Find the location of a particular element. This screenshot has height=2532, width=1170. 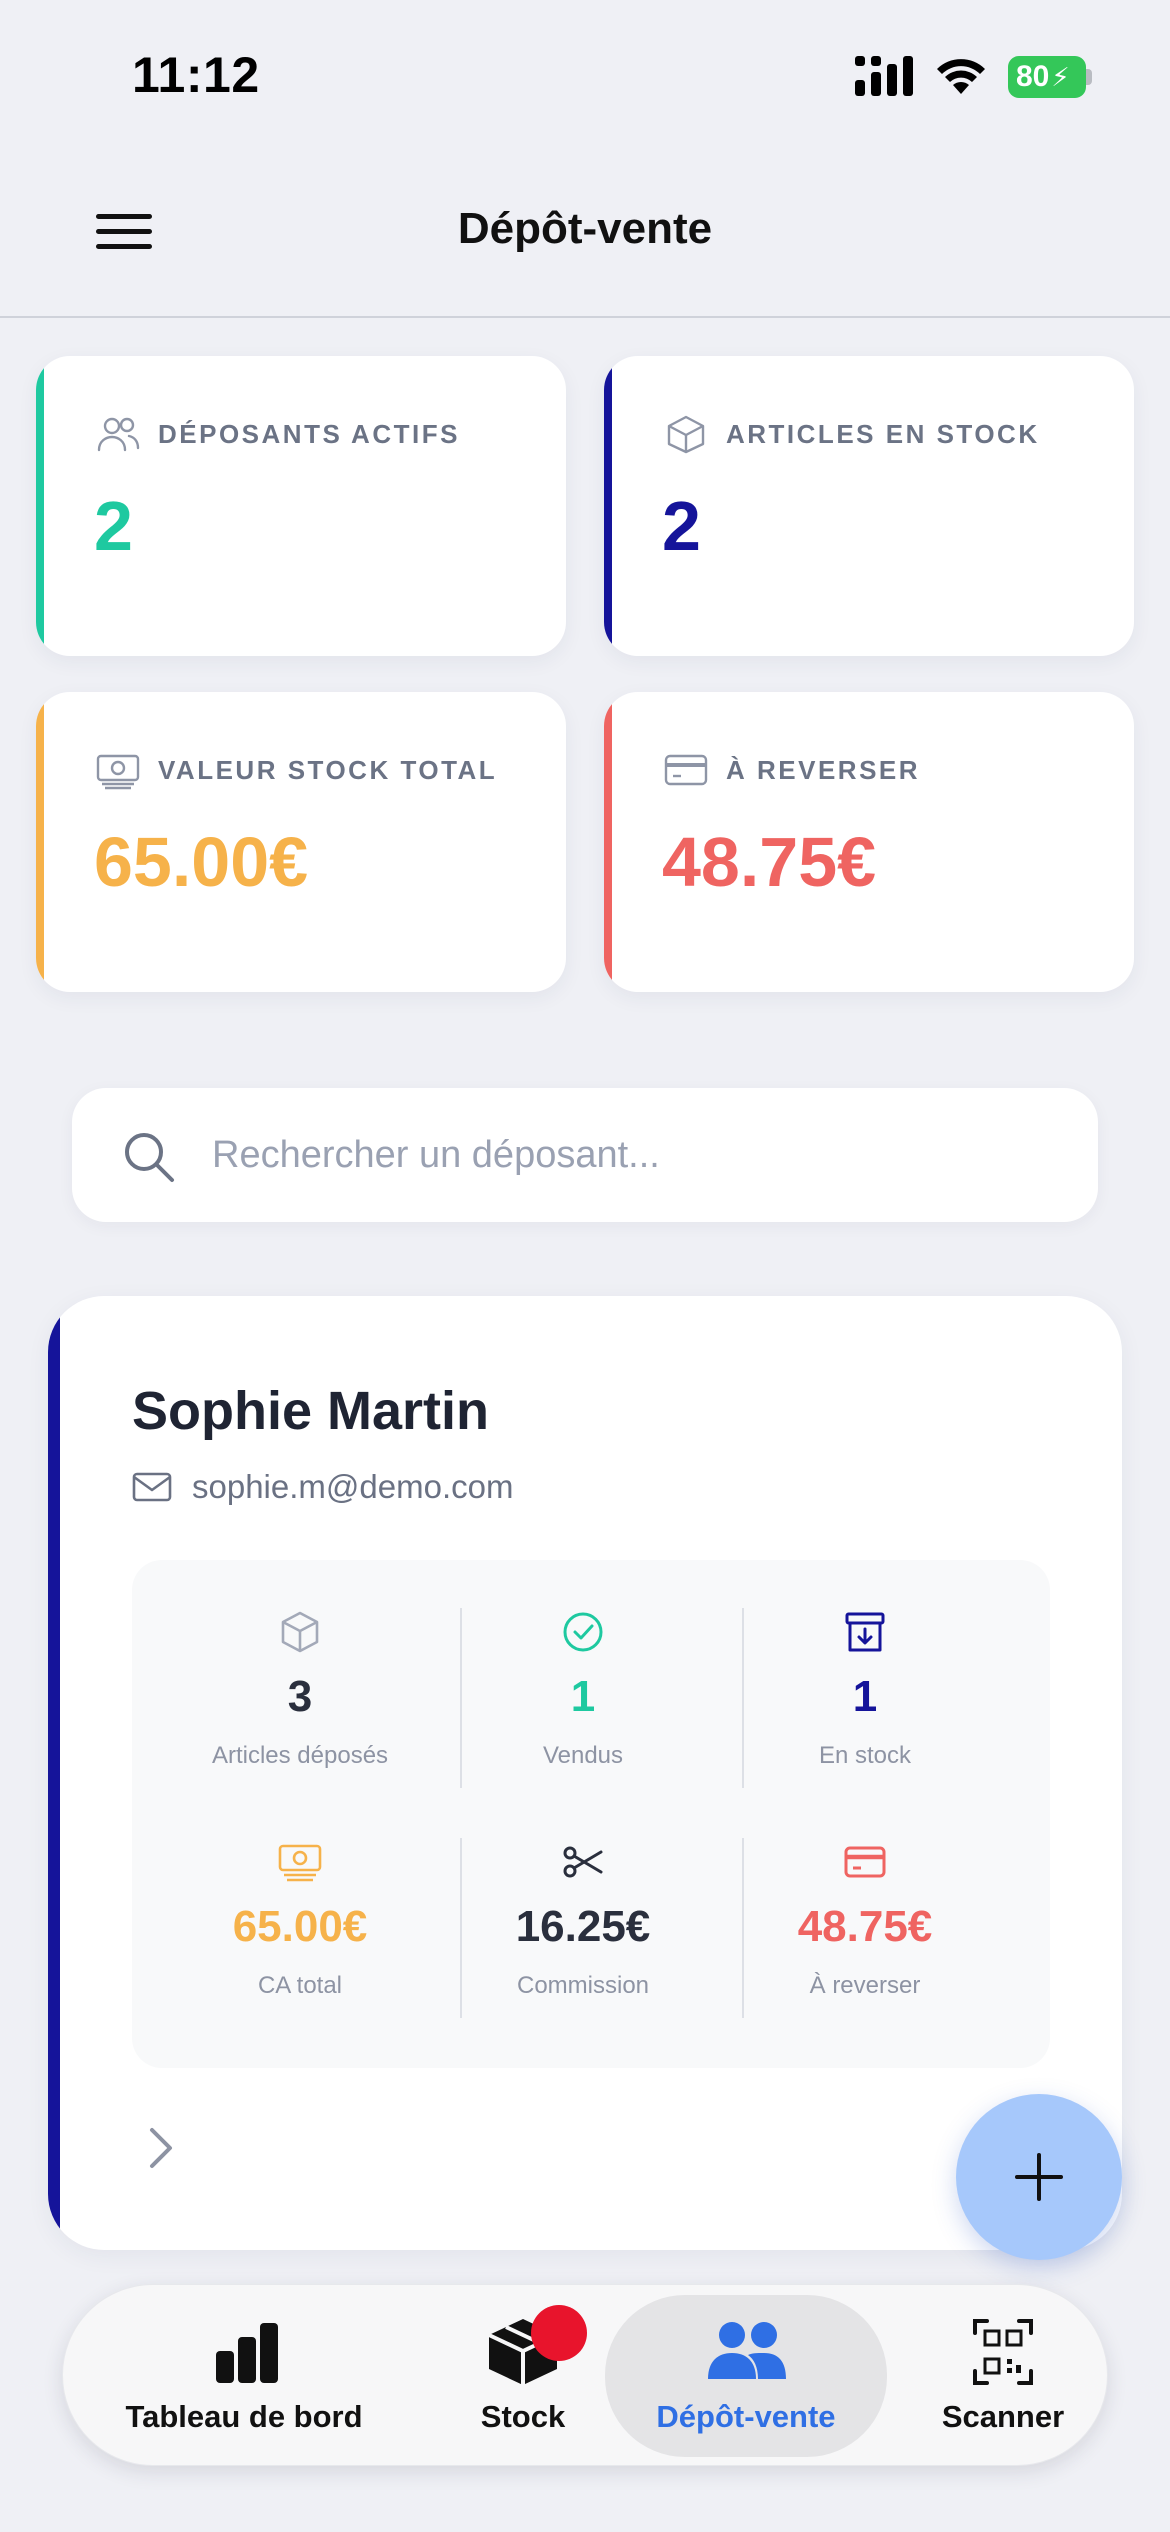

tab-label: Tableau de bord is located at coordinates (244, 2416).